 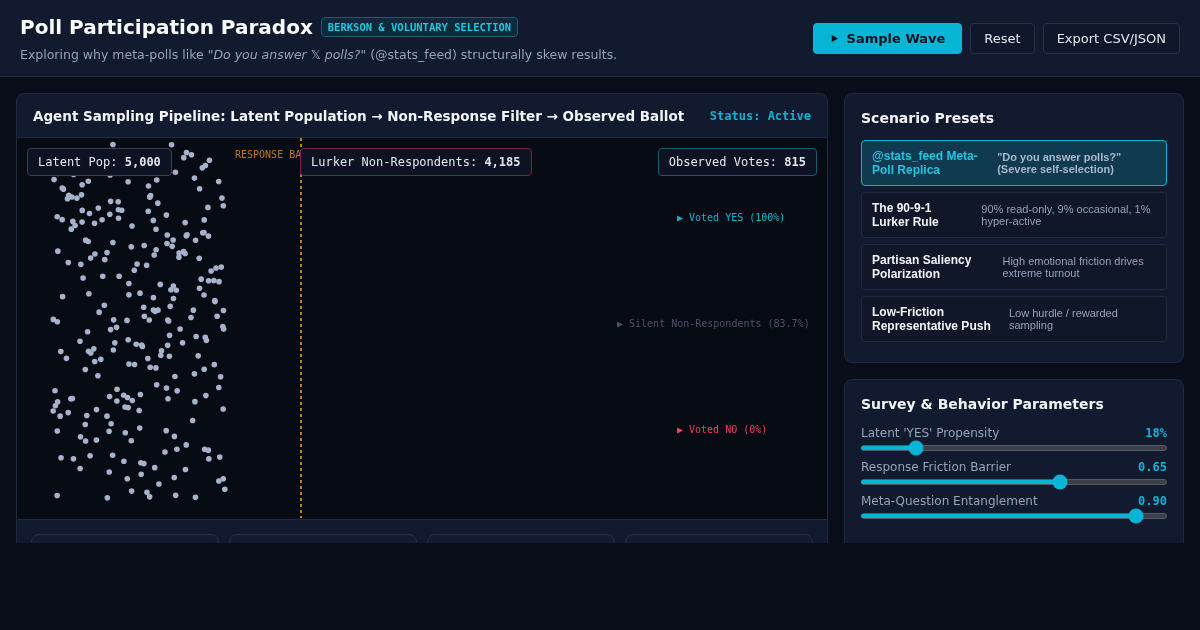 I want to click on preset-item: Low-Friction Representative Push Low hurdle / rewarded sampling, so click(x=1014, y=319).